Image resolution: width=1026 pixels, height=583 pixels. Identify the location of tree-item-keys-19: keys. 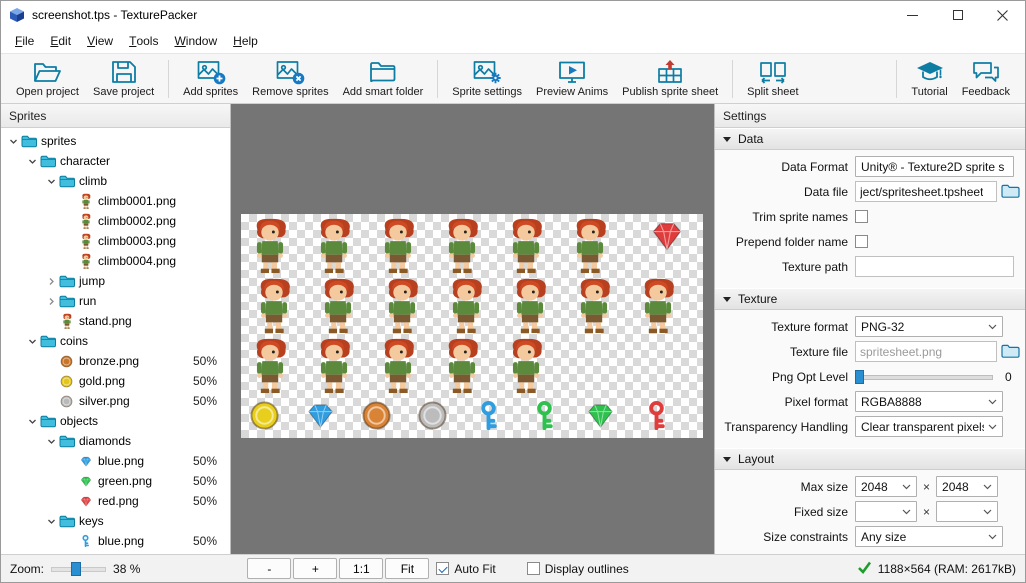
(115, 521).